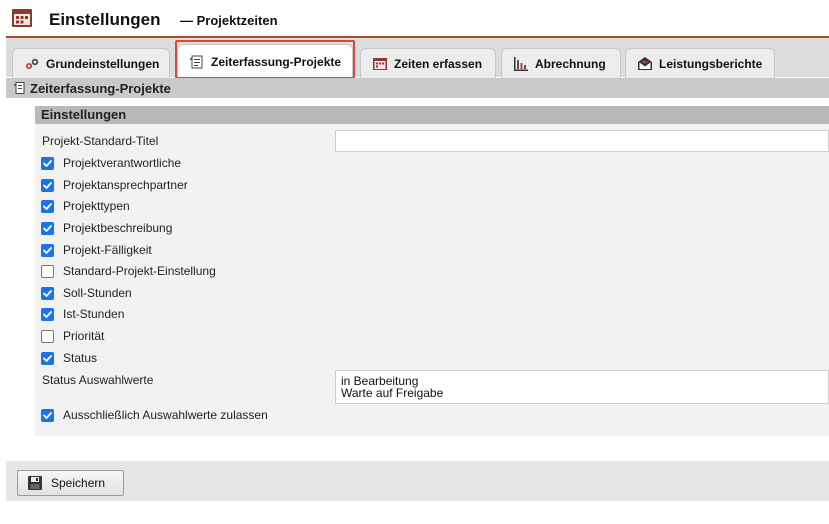 This screenshot has width=829, height=524. I want to click on option-projektverantwortliche: Projektverantwortliche, so click(111, 163).